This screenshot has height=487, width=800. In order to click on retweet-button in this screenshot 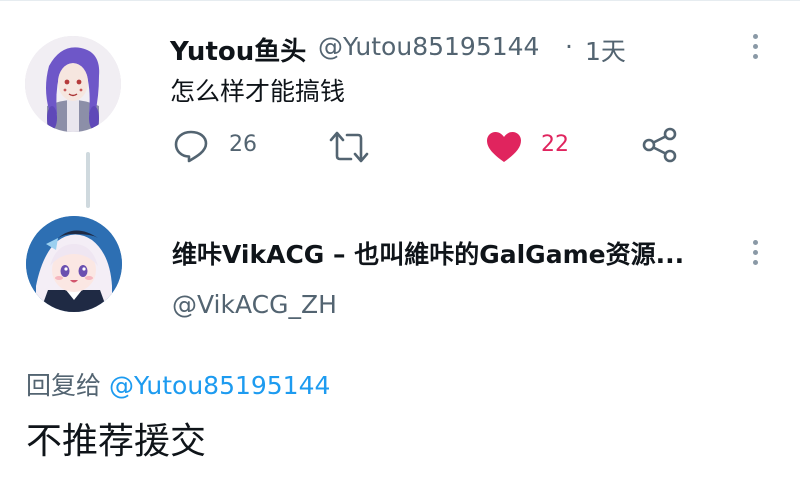, I will do `click(349, 149)`.